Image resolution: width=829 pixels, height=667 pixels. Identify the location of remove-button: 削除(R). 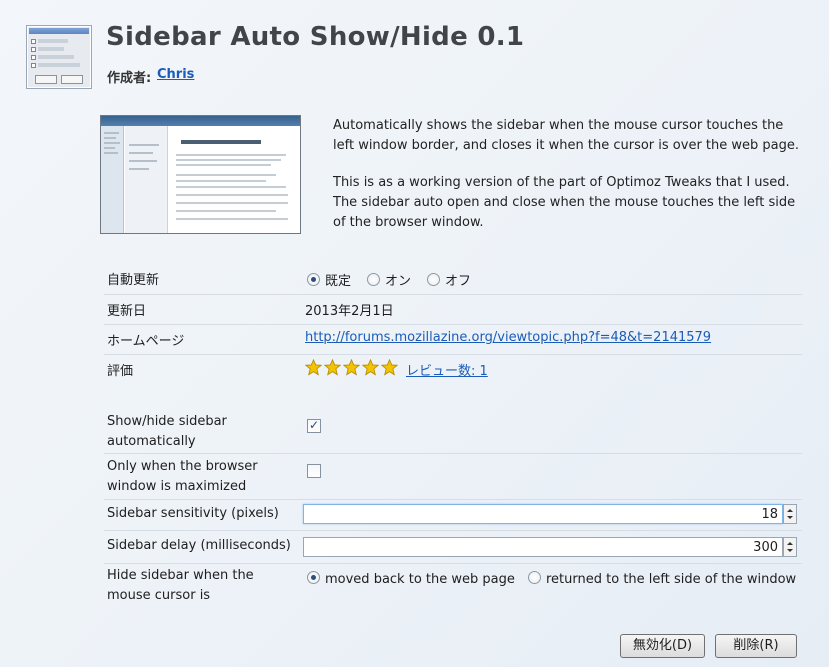
(756, 646).